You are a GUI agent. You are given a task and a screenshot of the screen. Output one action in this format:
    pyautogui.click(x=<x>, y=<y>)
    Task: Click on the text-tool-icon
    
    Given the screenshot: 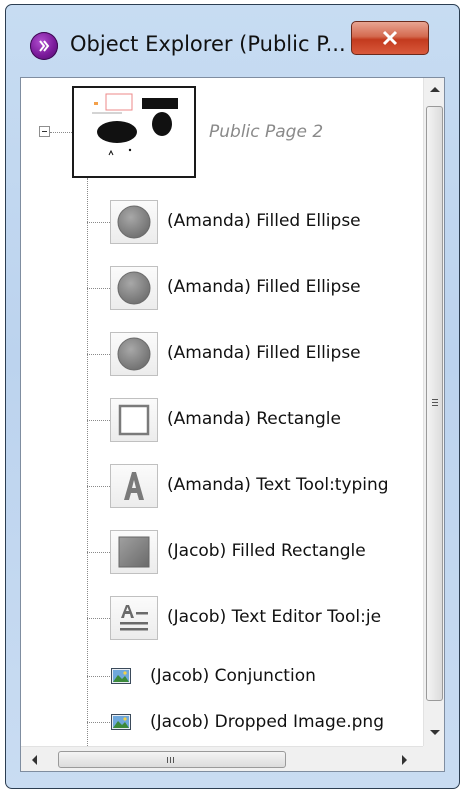 What is the action you would take?
    pyautogui.click(x=134, y=486)
    